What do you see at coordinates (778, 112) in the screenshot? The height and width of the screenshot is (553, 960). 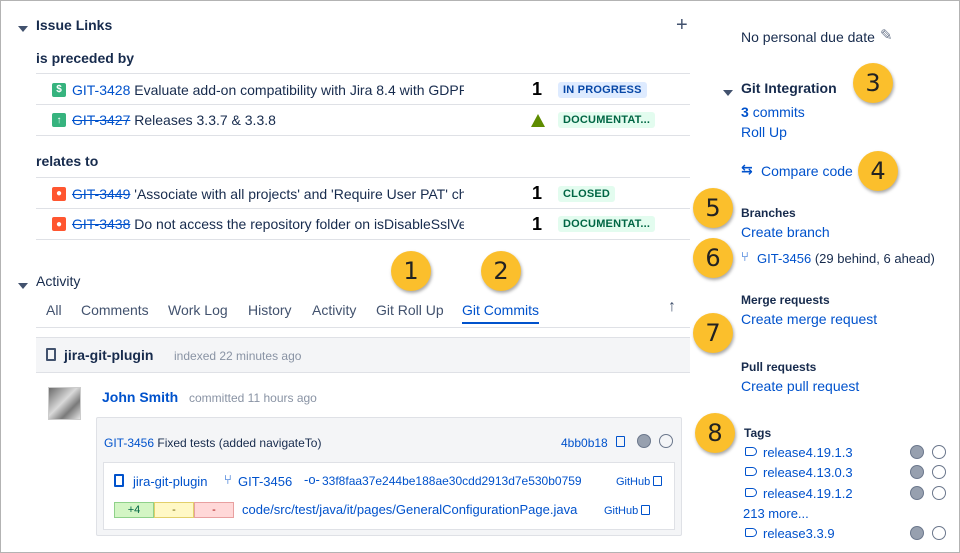 I see `commits-label: commits` at bounding box center [778, 112].